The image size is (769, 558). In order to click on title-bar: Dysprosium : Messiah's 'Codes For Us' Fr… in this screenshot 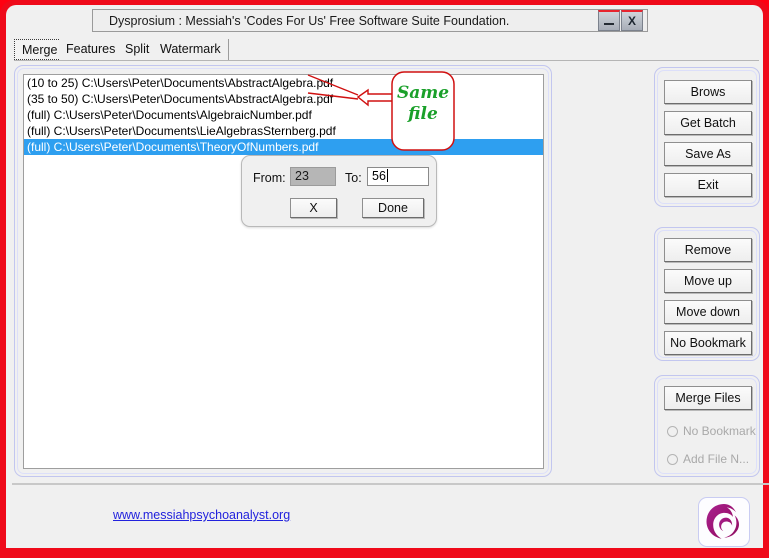, I will do `click(370, 20)`.